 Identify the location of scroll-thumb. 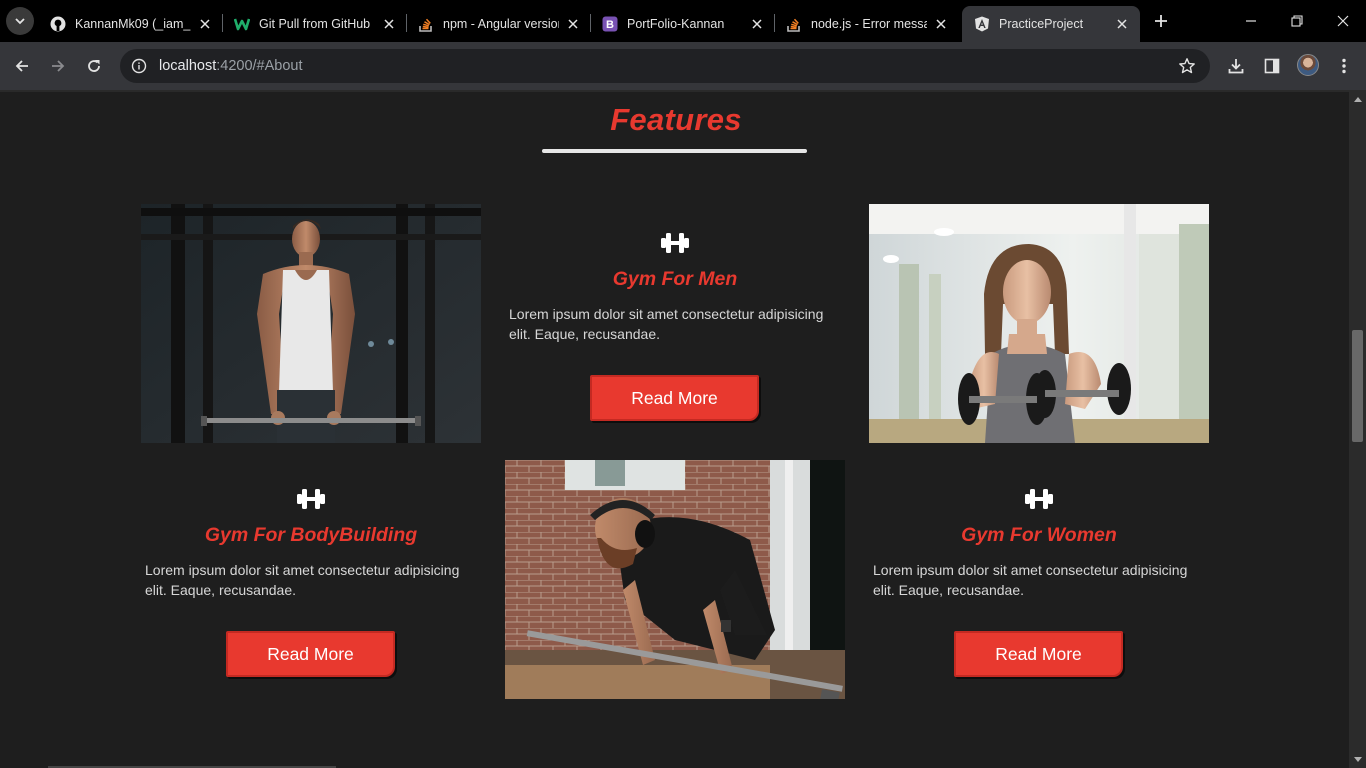
(1357, 386).